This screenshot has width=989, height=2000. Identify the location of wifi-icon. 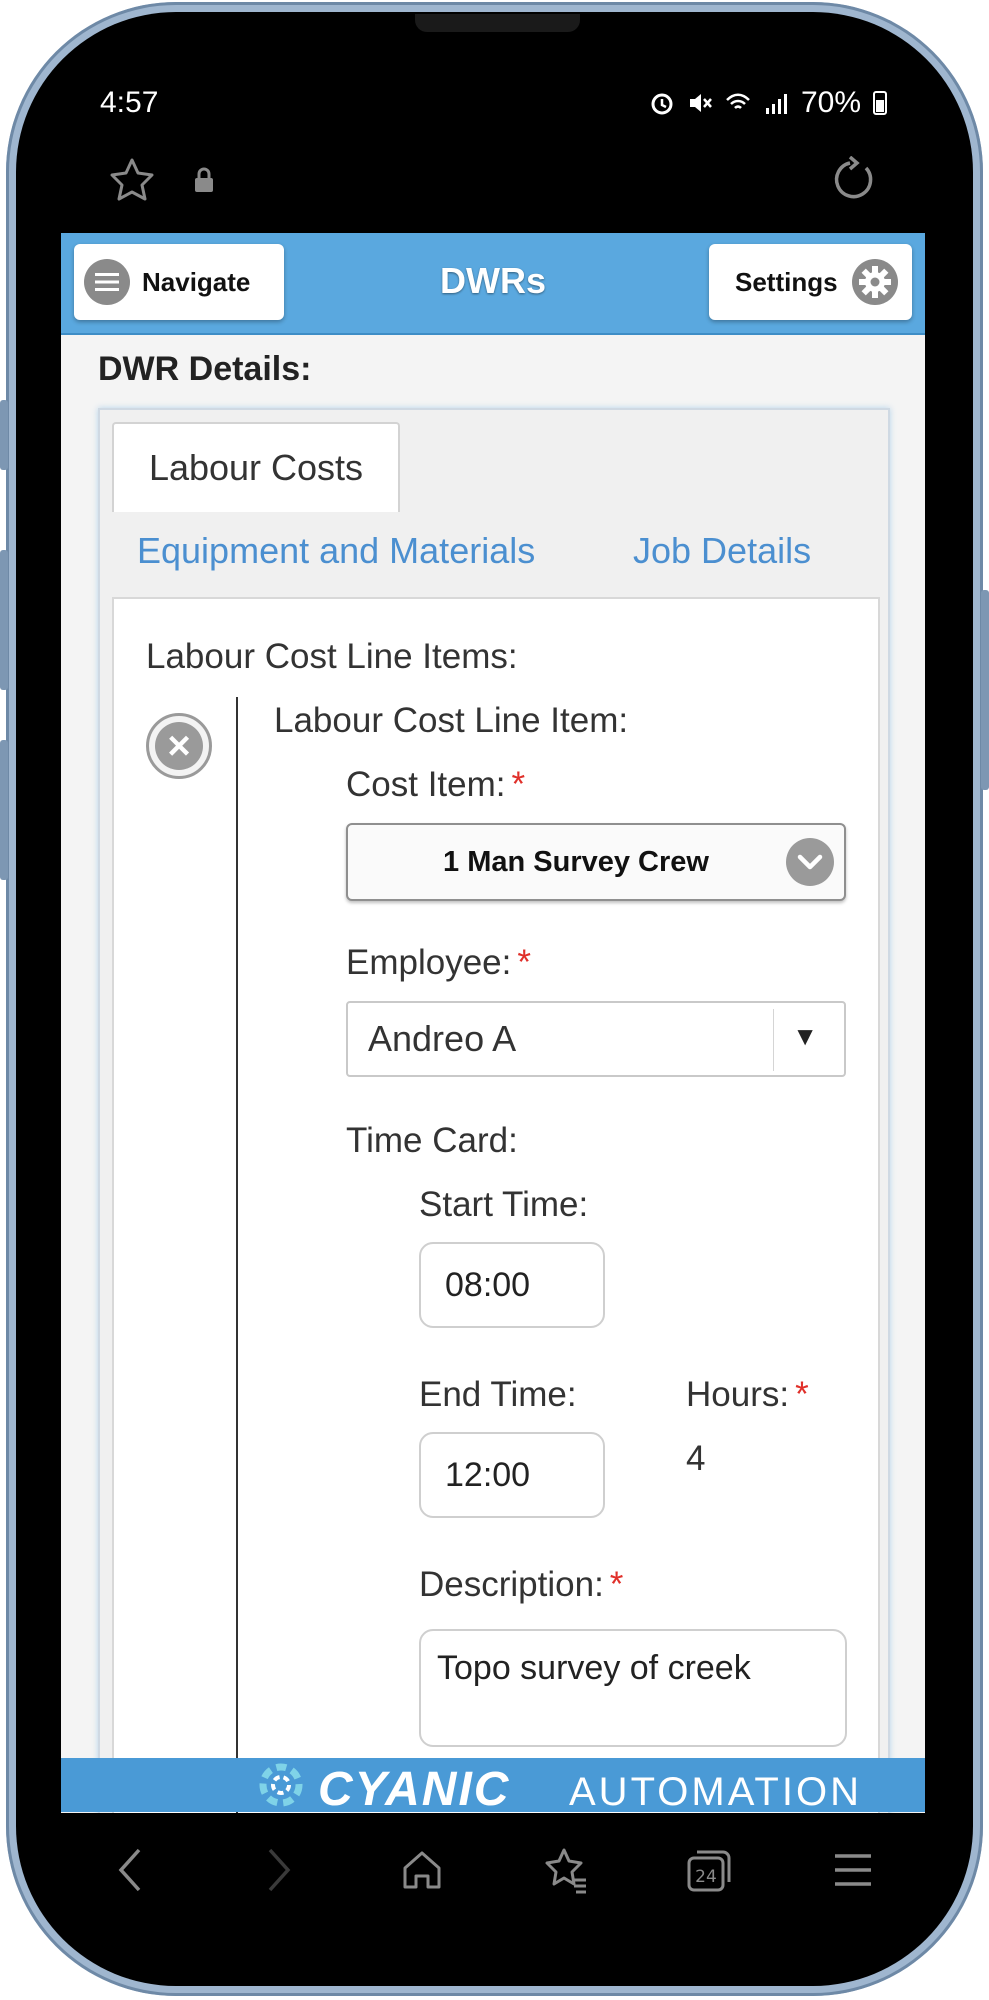
(738, 101).